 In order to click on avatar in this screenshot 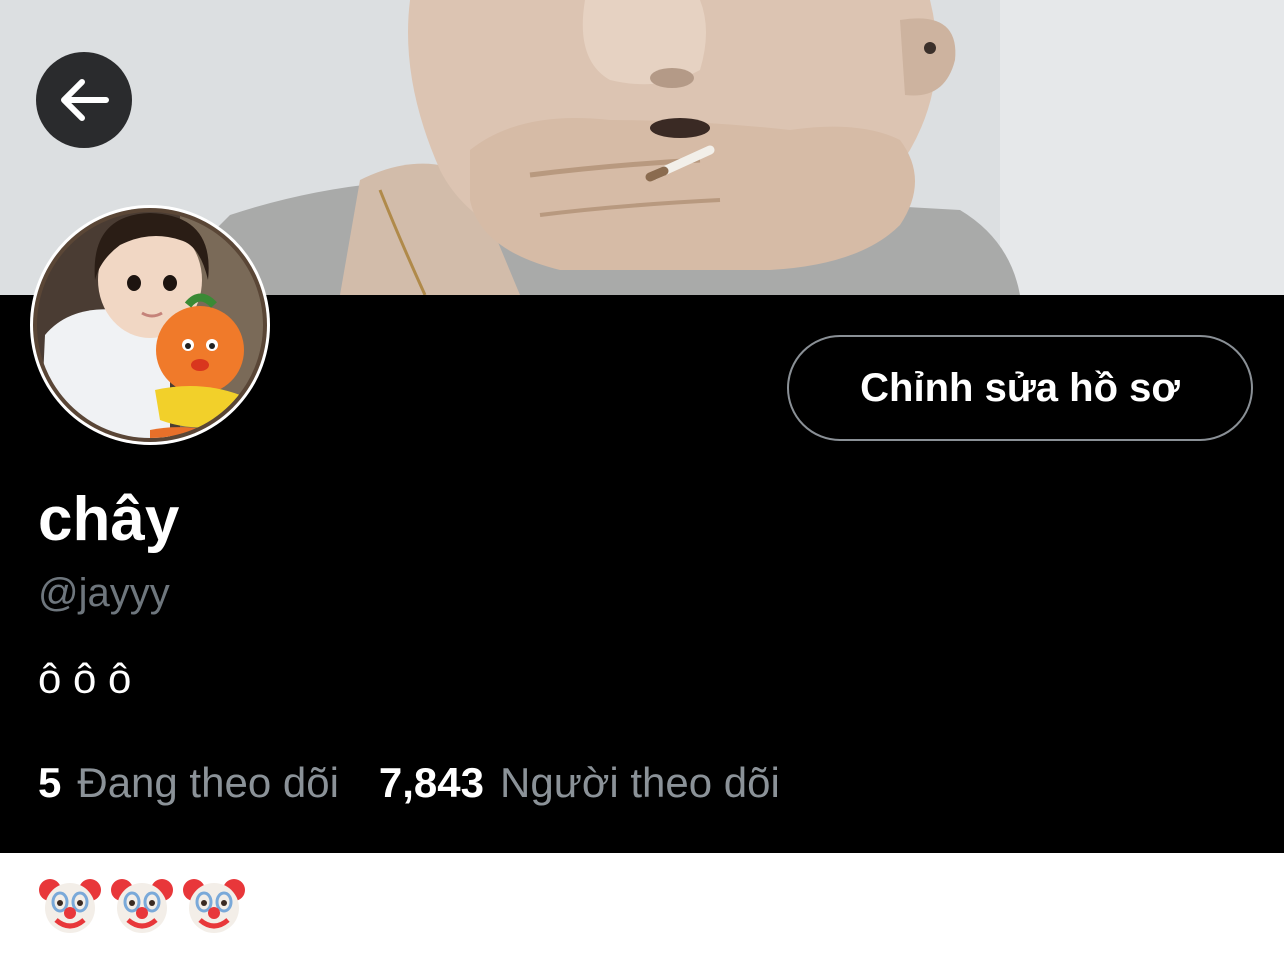, I will do `click(150, 325)`.